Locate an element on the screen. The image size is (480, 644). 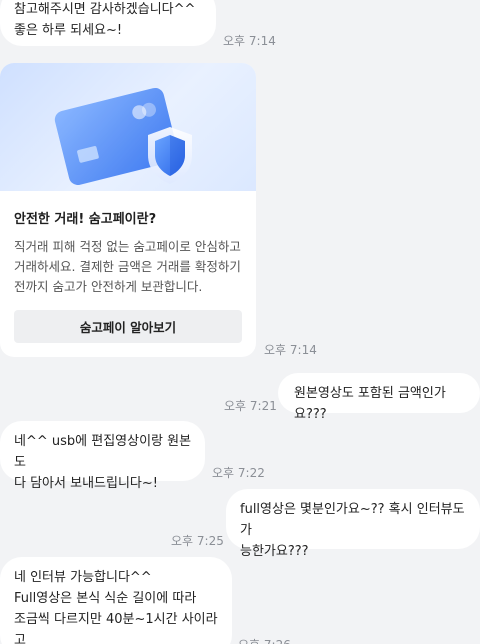
message-timestamp: 오후 7:25 is located at coordinates (197, 541).